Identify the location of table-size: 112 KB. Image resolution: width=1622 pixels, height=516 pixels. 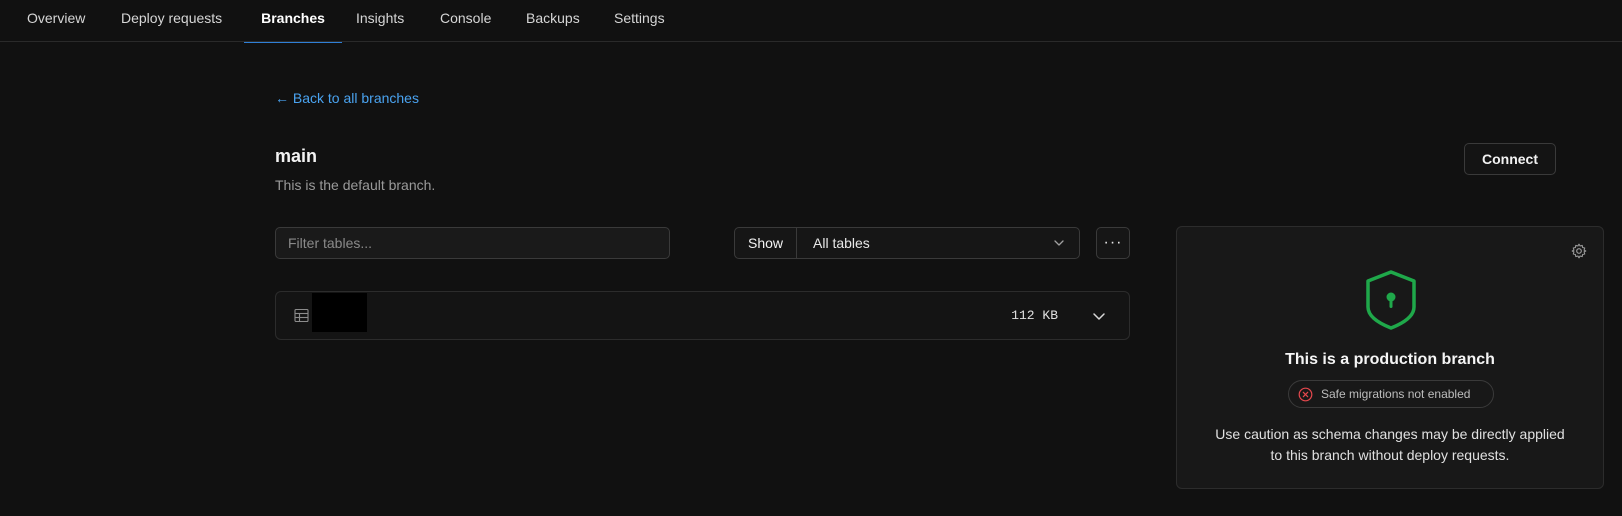
(1034, 315).